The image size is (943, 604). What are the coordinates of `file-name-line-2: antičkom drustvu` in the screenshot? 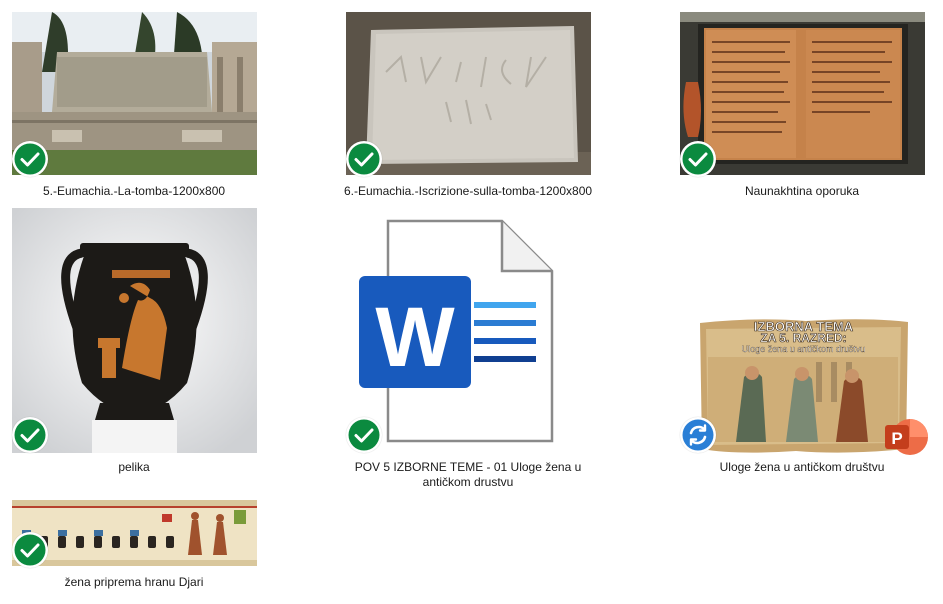 It's located at (468, 482).